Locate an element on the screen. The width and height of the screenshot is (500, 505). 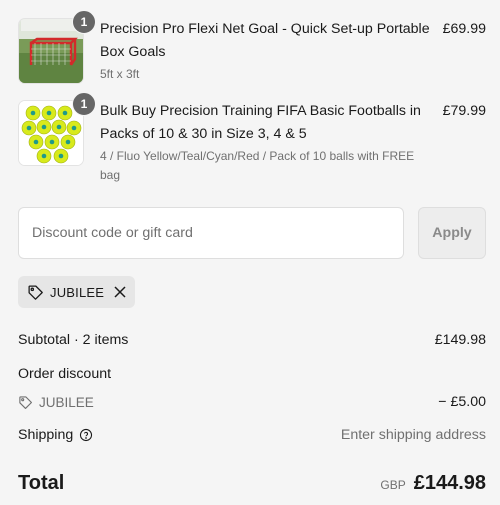
total-row: Total GBP £144.98 is located at coordinates (252, 483).